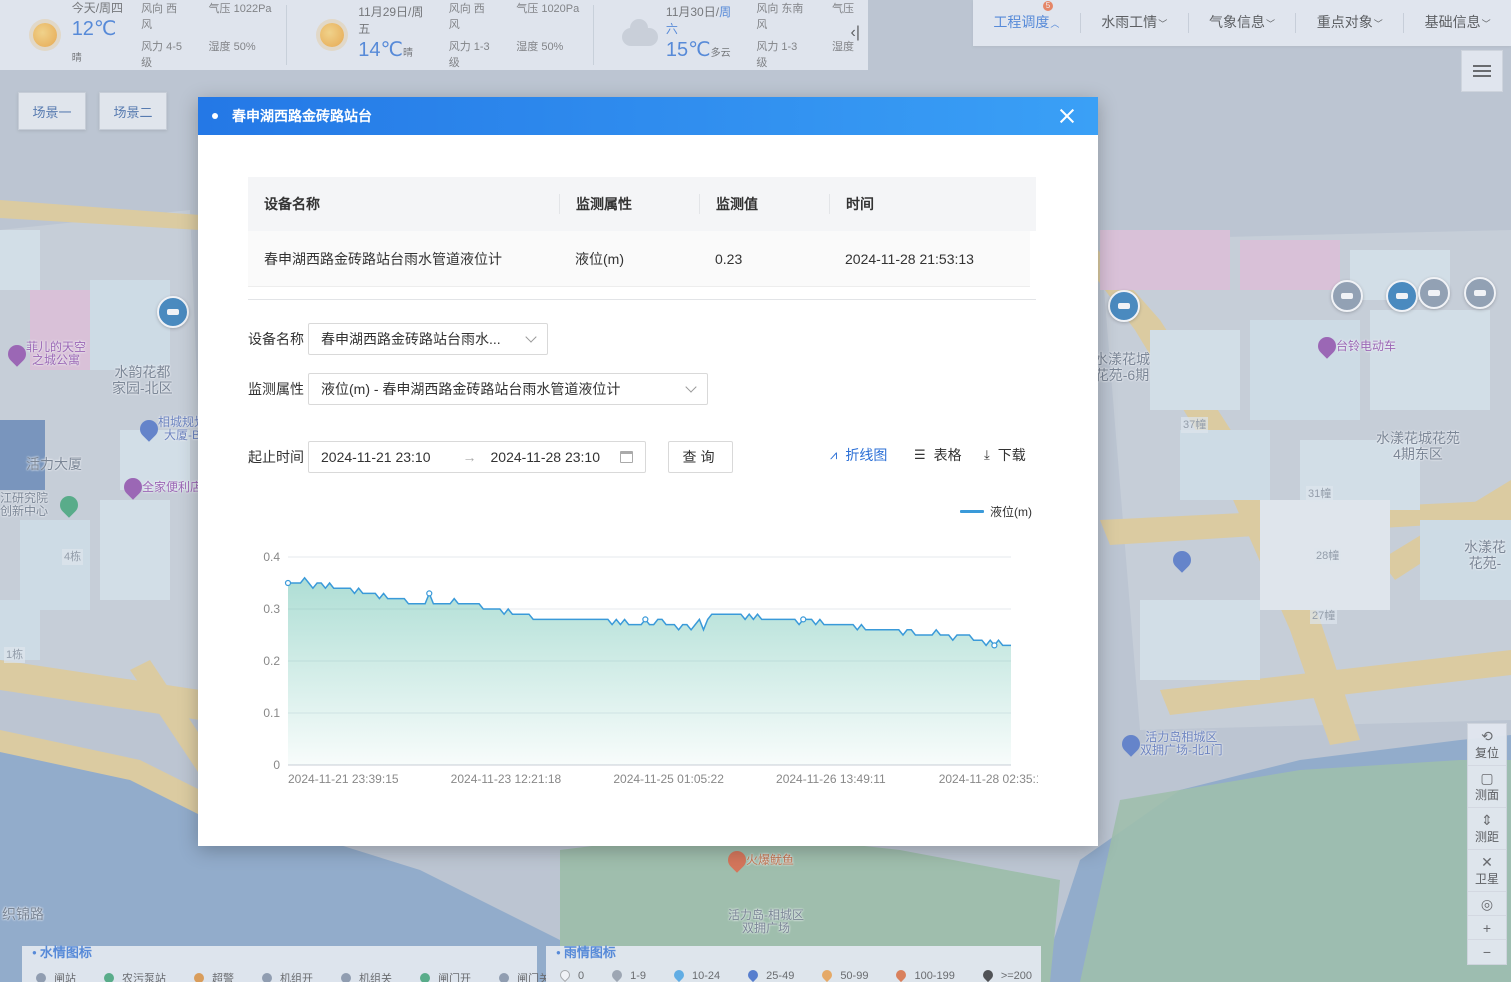  What do you see at coordinates (729, 258) in the screenshot?
I see `table-cell: 0.23` at bounding box center [729, 258].